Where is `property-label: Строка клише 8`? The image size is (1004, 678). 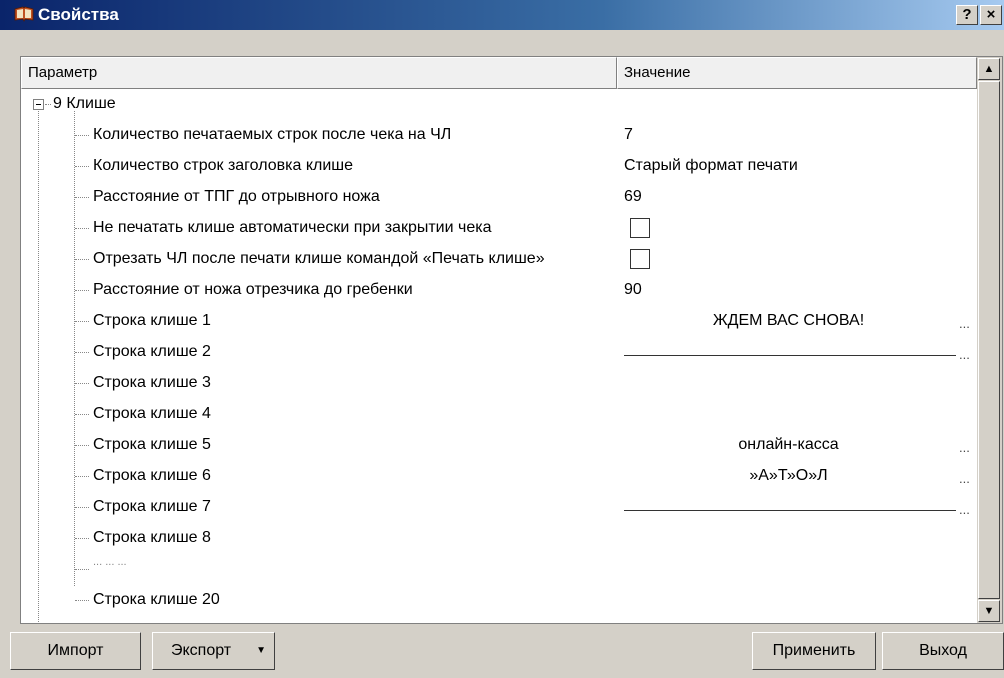
property-label: Строка клише 8 is located at coordinates (152, 537).